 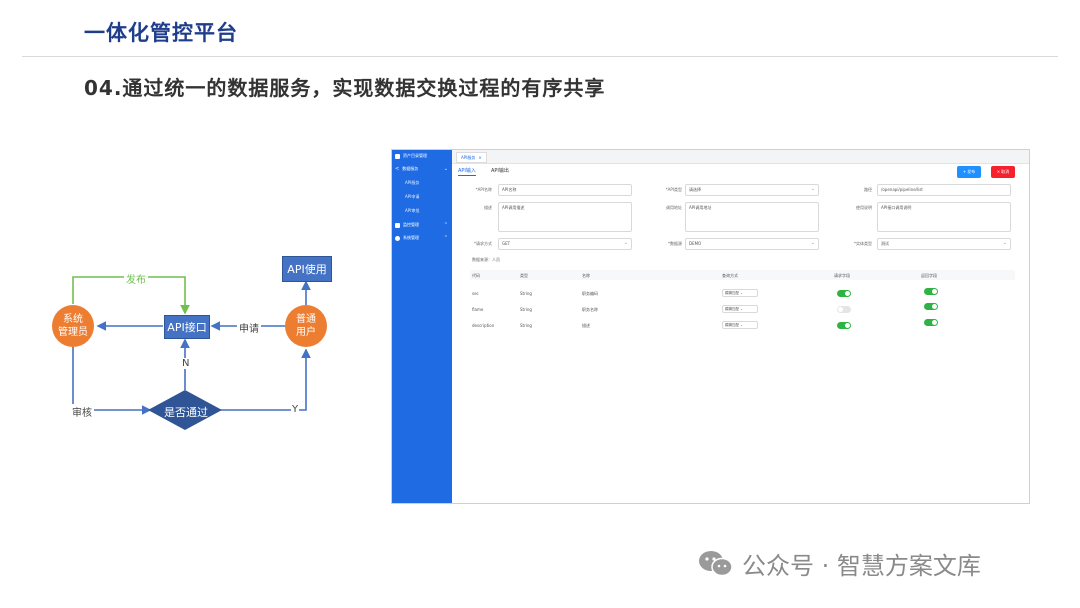 I want to click on column-header: 代码, so click(x=476, y=275).